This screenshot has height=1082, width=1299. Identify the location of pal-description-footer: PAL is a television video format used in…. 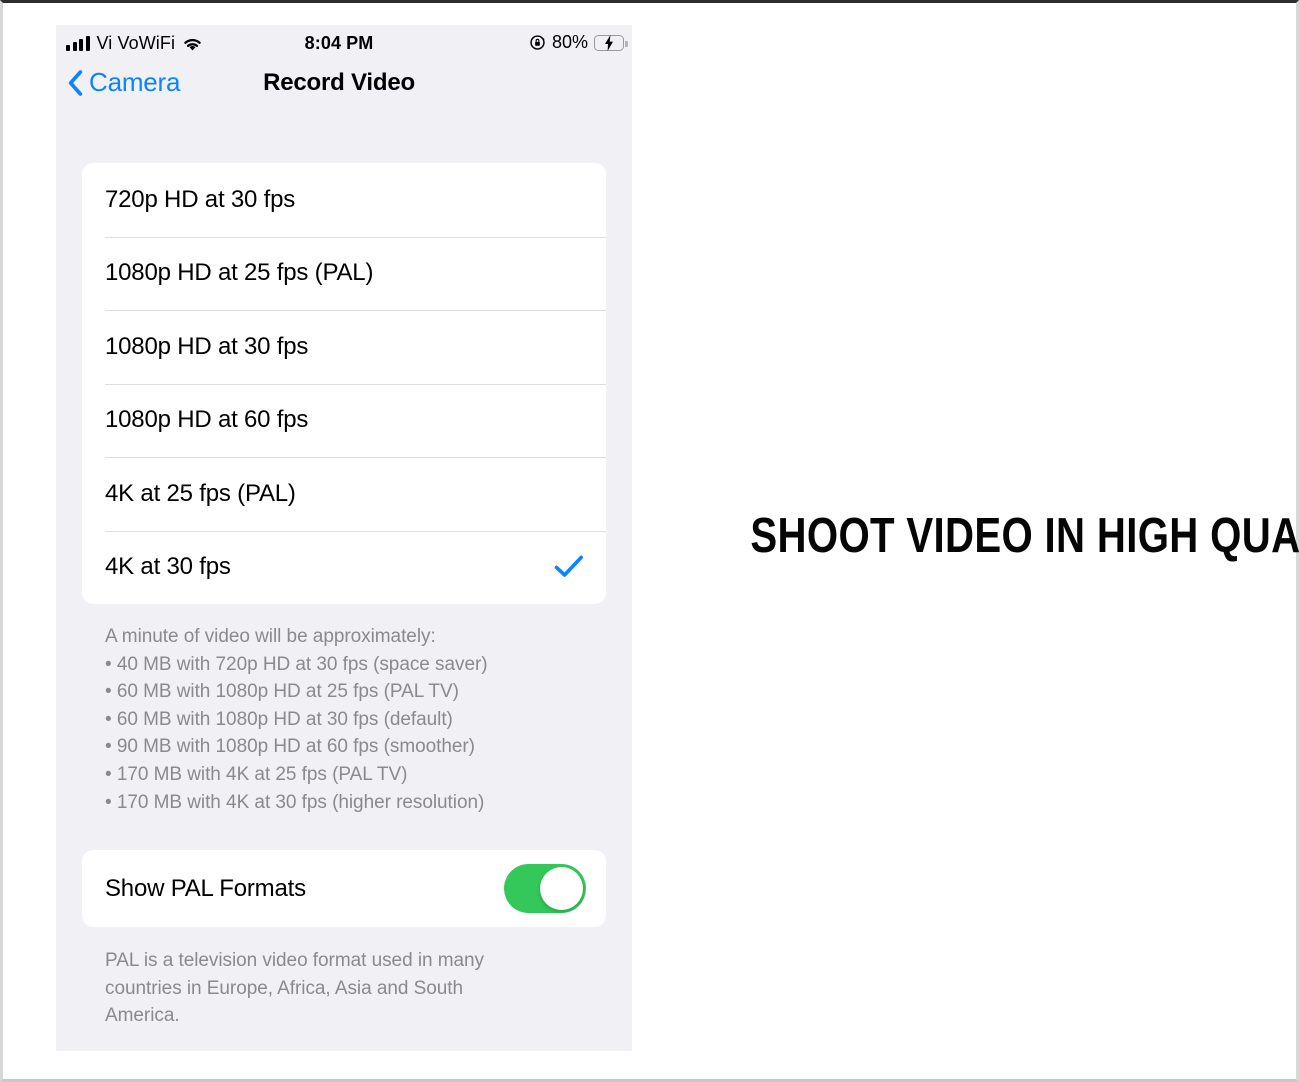
(294, 988).